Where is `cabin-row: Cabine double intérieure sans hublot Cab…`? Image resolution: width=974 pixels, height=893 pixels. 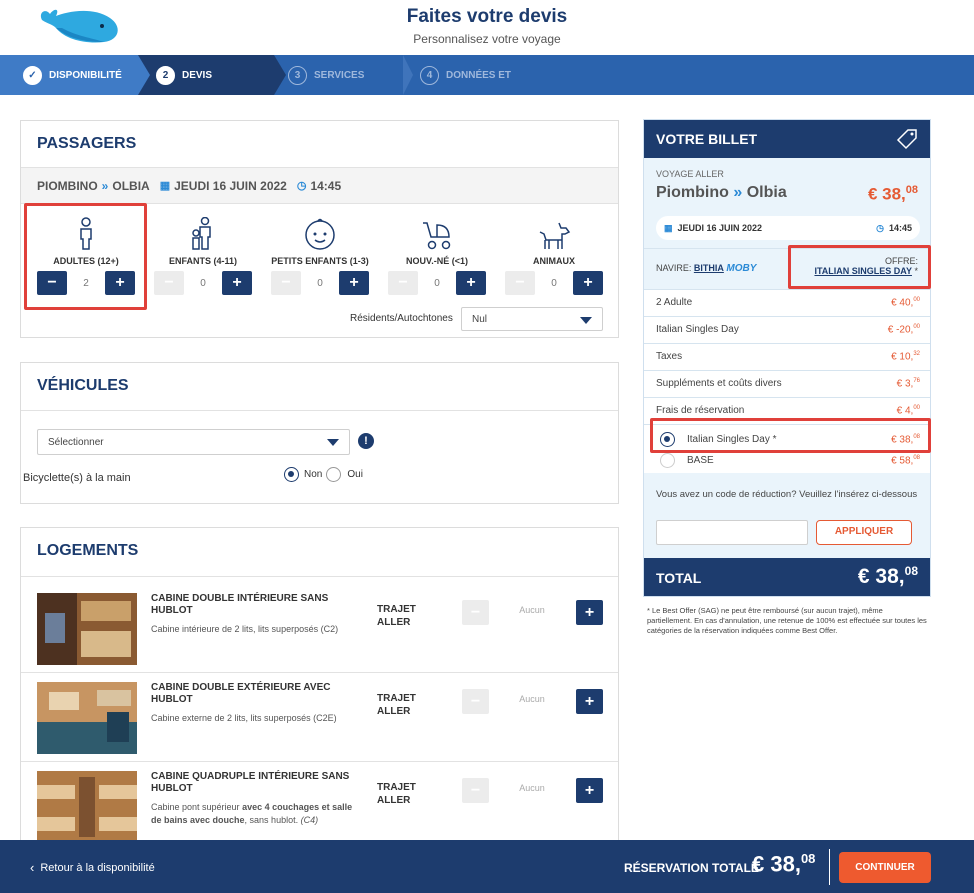
cabin-row: Cabine double intérieure sans hublot Cab… is located at coordinates (319, 627).